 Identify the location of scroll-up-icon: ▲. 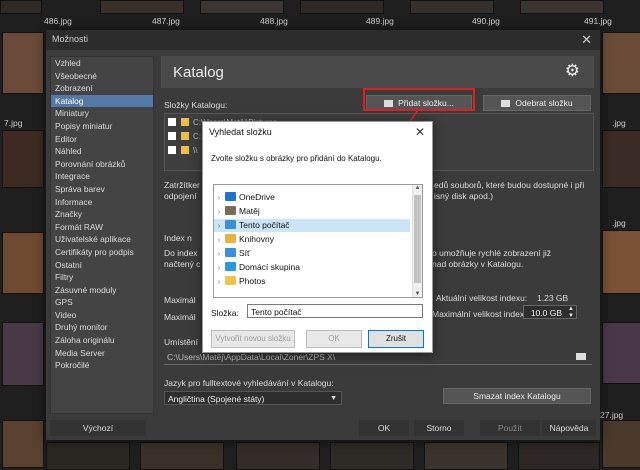
(417, 188).